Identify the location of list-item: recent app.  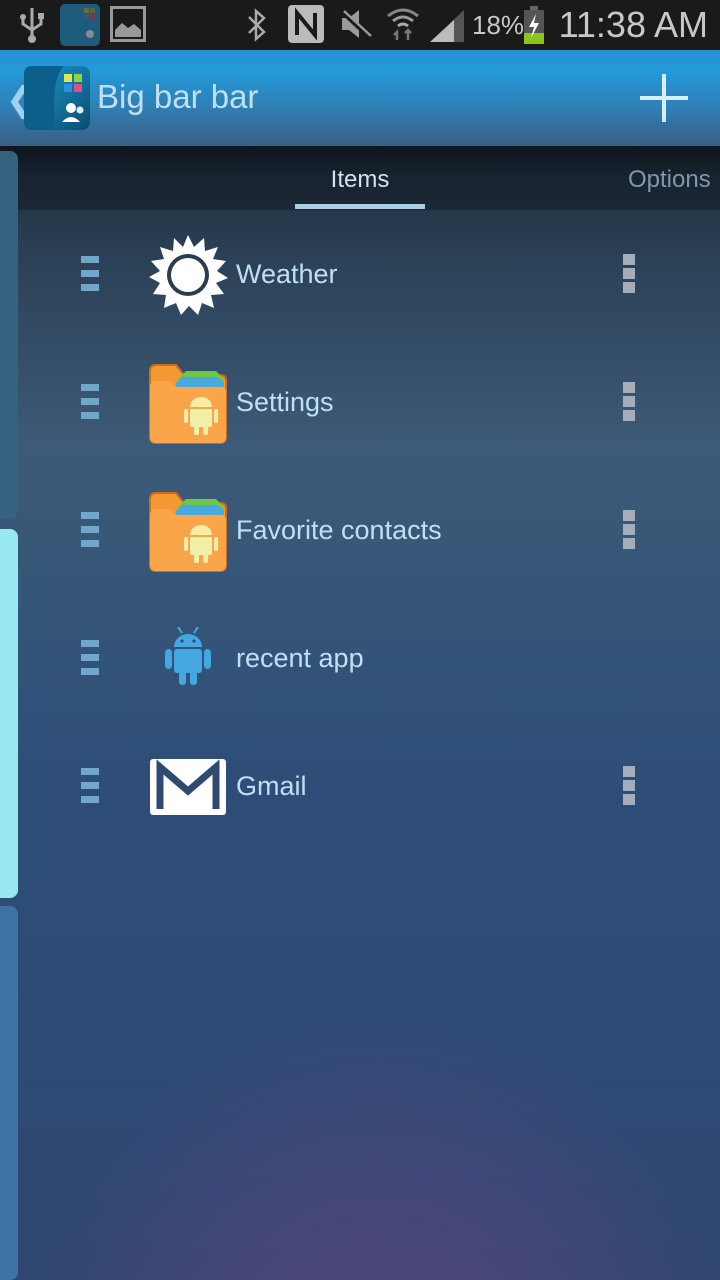
(370, 659).